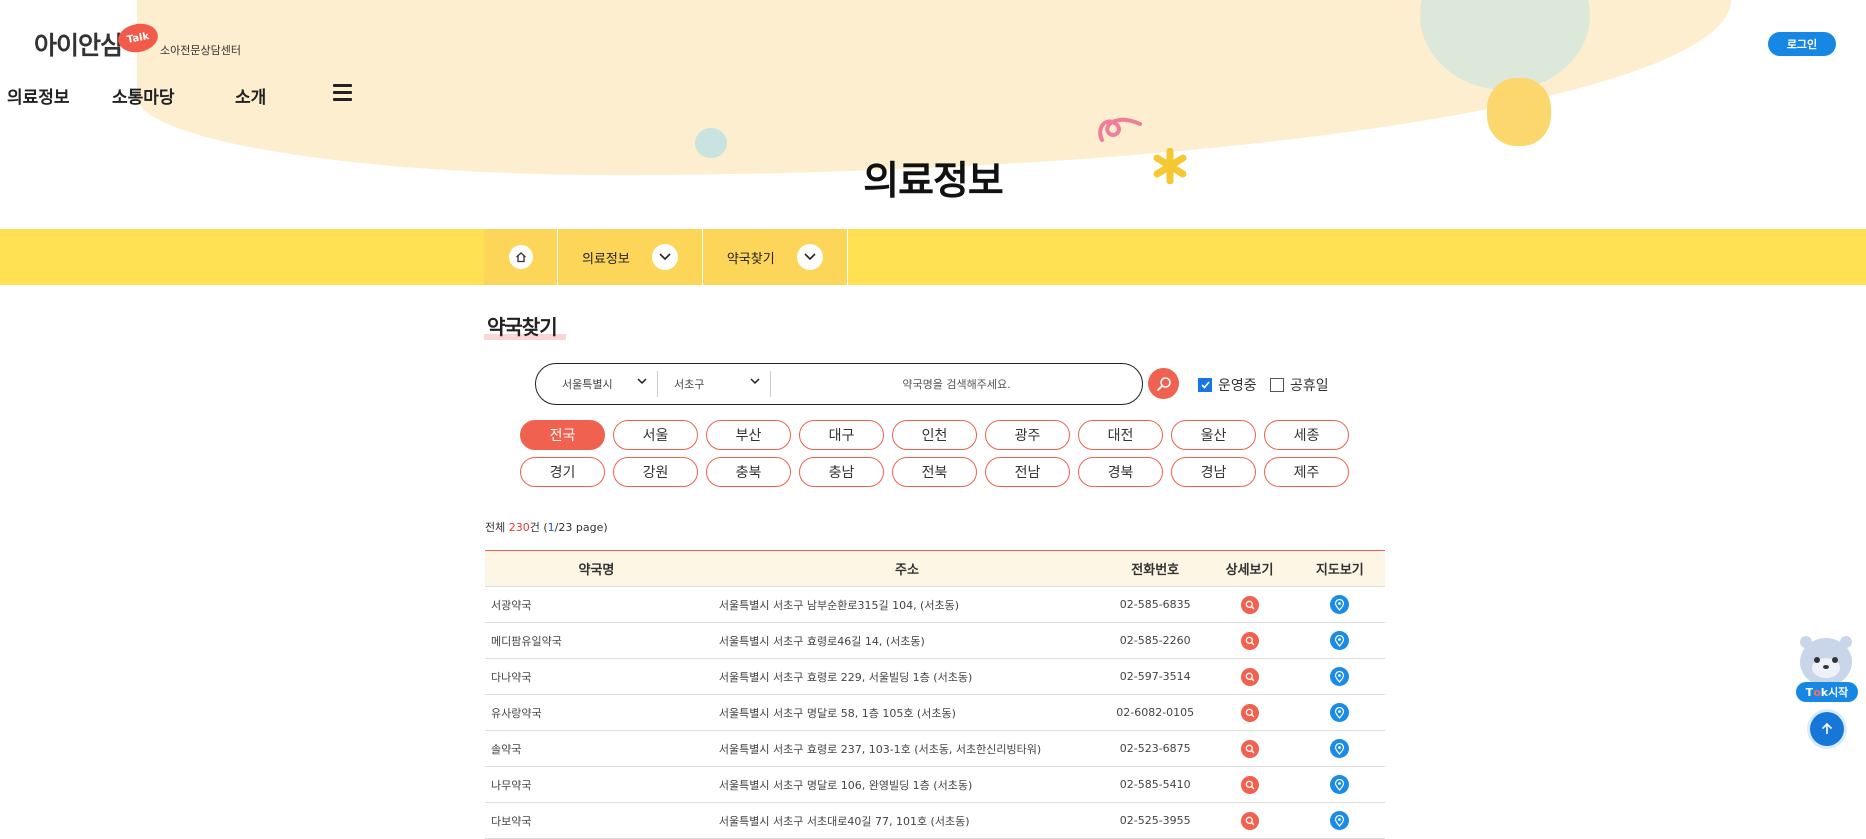  I want to click on nav-medical-info: 의료정보, so click(38, 95).